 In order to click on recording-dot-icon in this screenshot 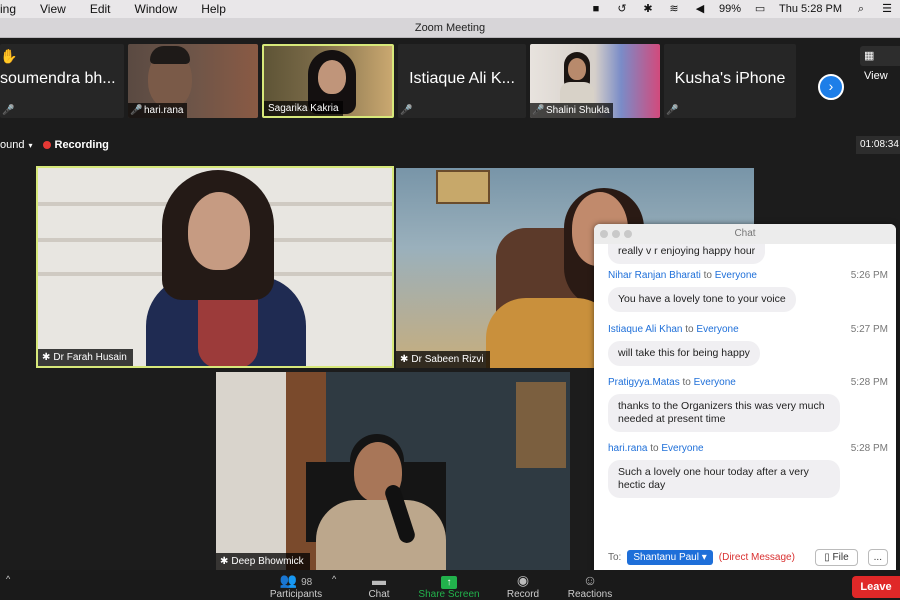, I will do `click(46, 145)`.